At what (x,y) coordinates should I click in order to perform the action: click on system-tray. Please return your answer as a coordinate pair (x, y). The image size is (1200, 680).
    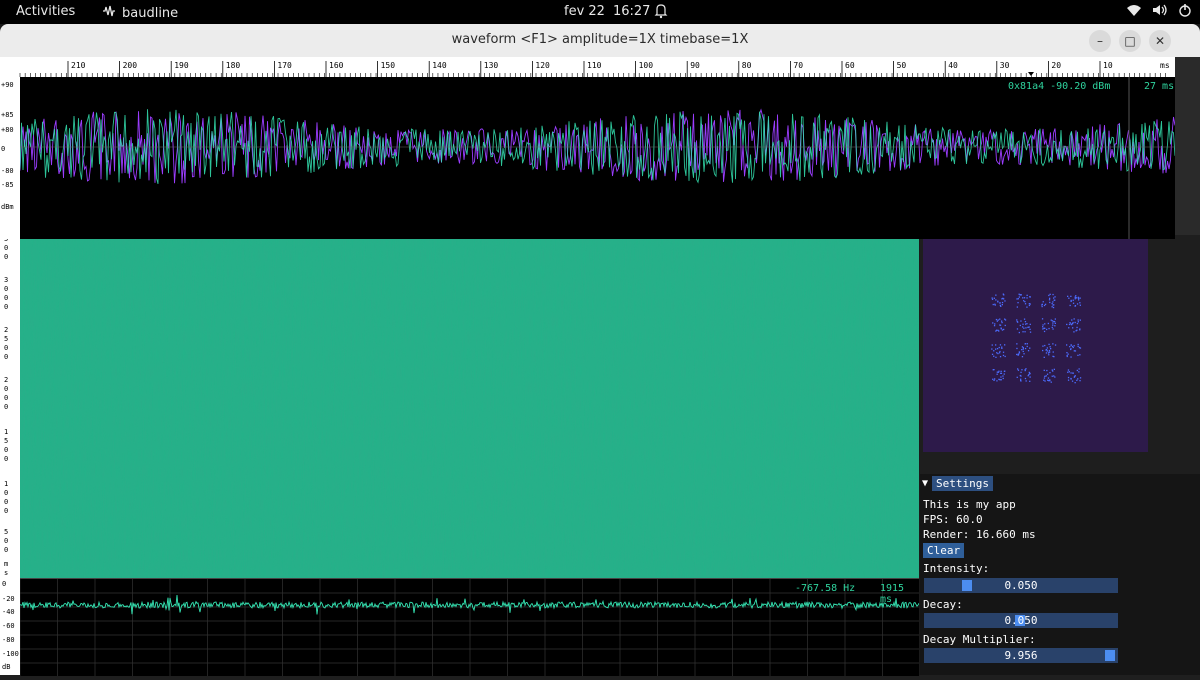
    Looking at the image, I should click on (1159, 12).